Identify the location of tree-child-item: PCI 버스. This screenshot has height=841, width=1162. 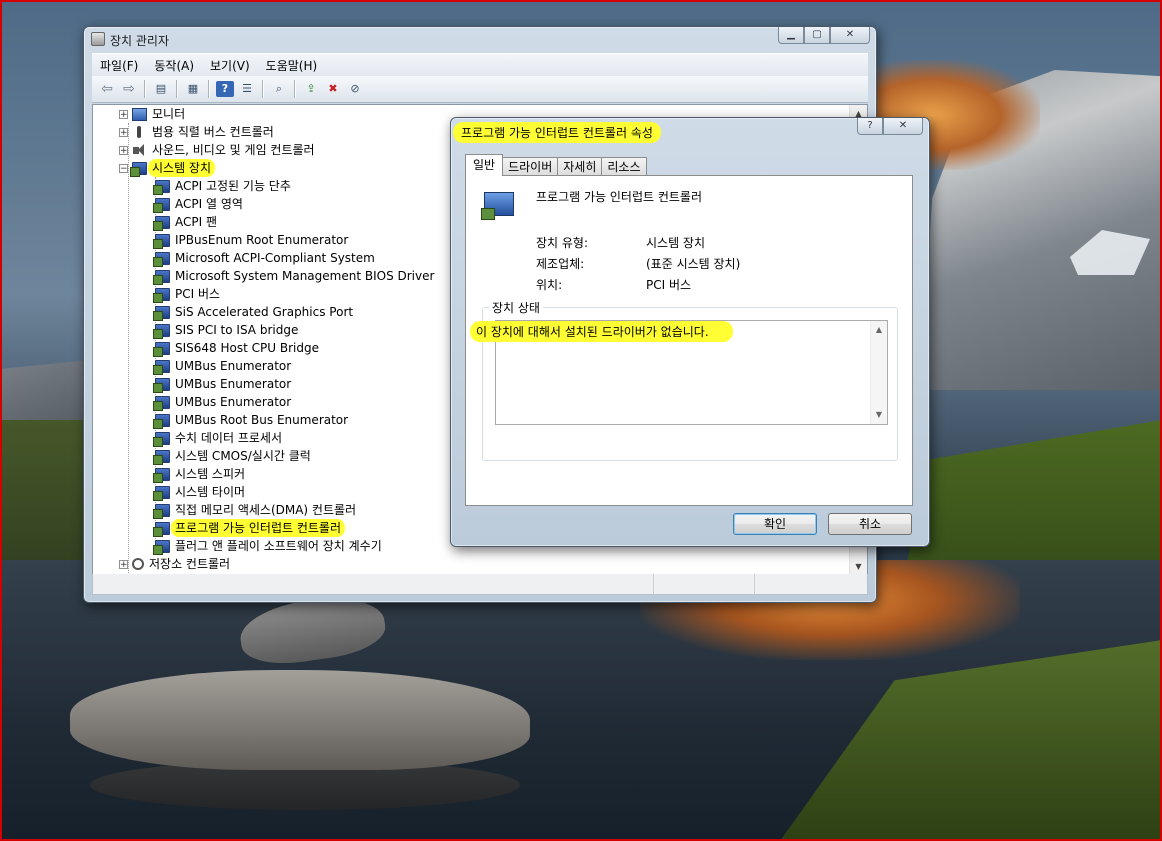
(187, 294).